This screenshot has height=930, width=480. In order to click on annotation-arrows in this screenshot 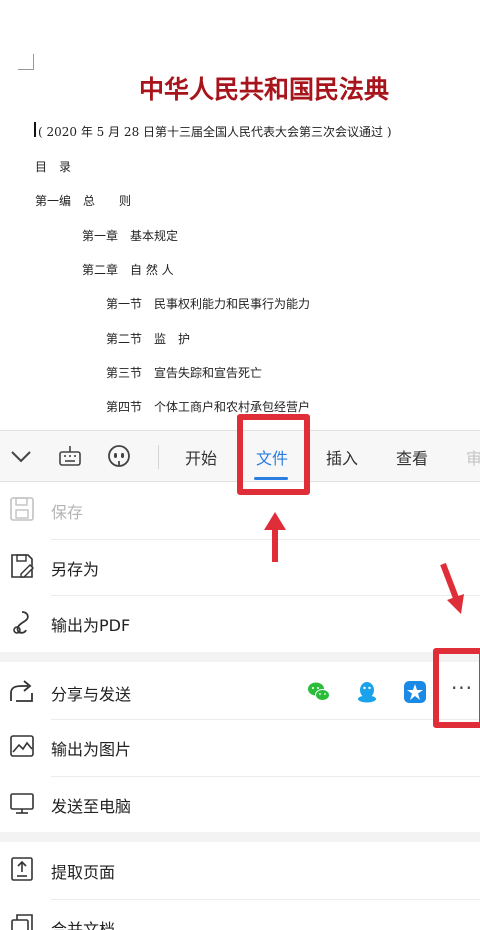, I will do `click(364, 563)`.